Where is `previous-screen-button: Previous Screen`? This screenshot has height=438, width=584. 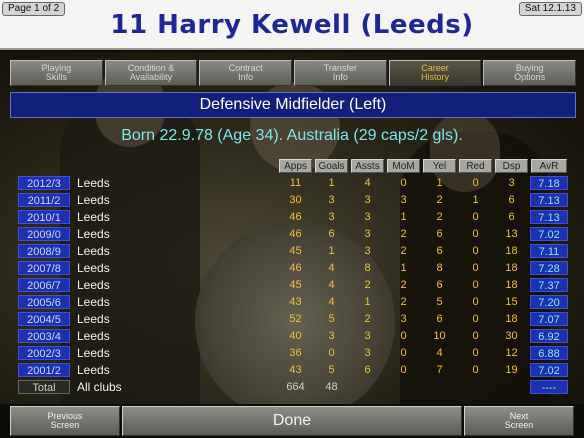
previous-screen-button: Previous Screen is located at coordinates (65, 421).